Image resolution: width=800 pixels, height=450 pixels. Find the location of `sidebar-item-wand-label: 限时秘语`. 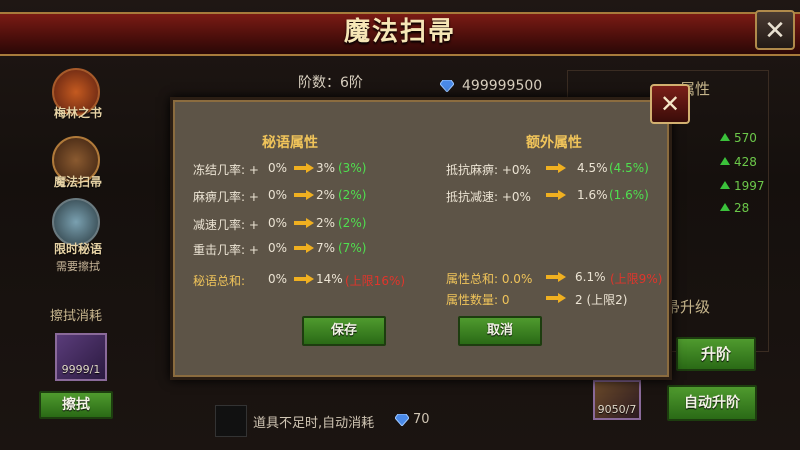

sidebar-item-wand-label: 限时秘语 is located at coordinates (77, 249).